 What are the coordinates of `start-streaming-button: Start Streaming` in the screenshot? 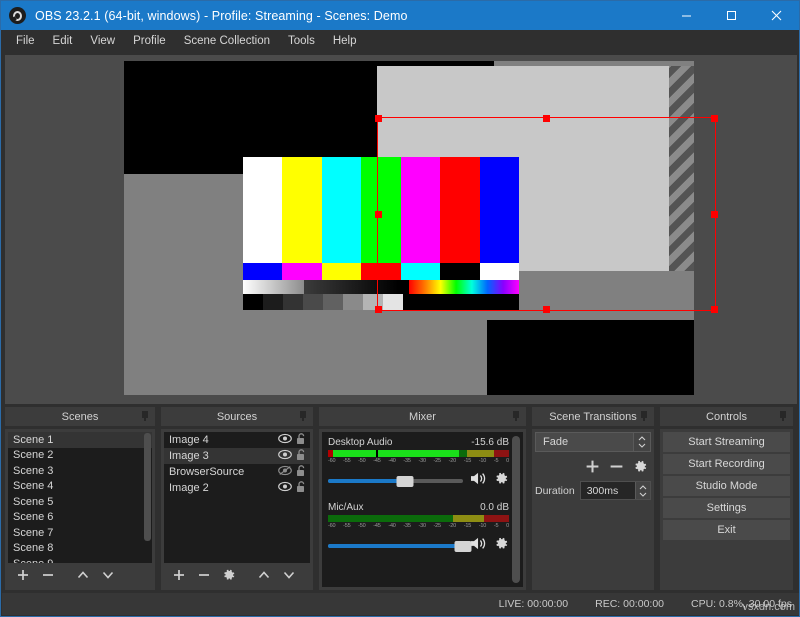 It's located at (726, 442).